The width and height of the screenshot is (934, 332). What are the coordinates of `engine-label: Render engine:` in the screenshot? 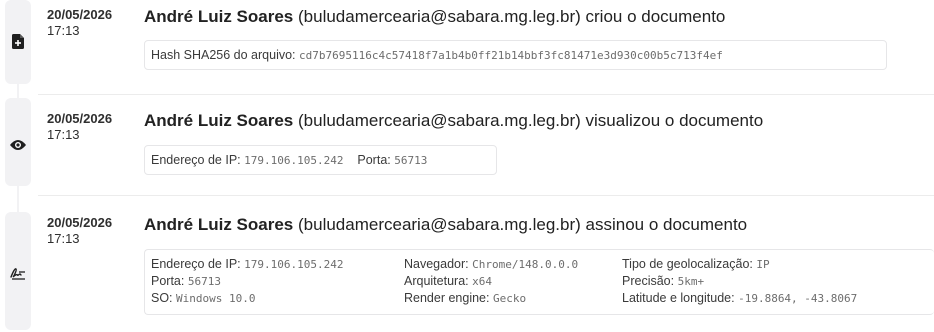 It's located at (447, 298).